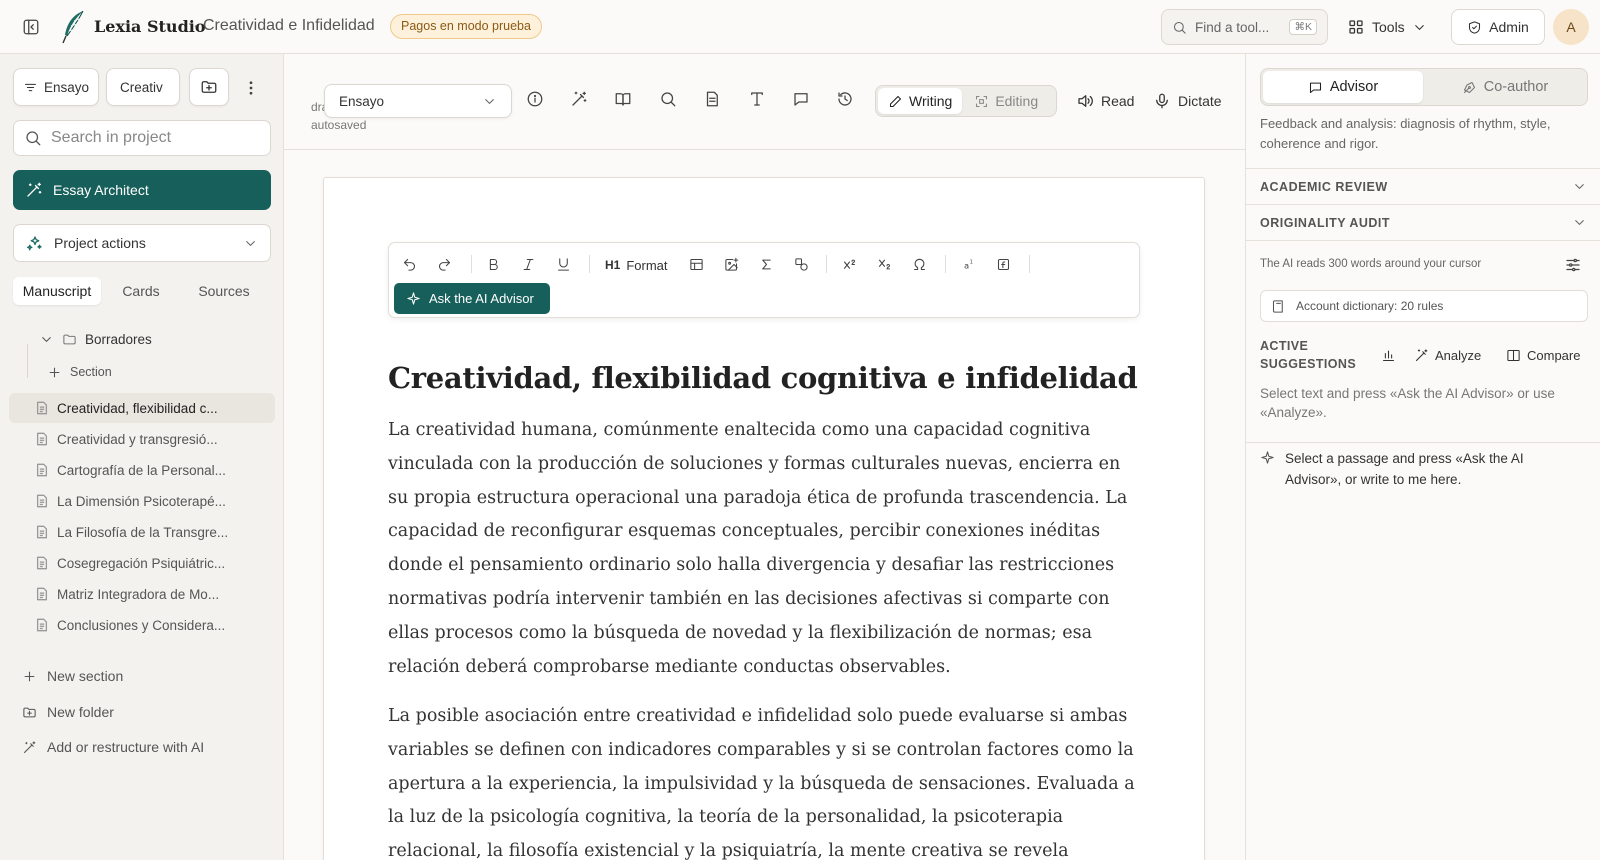  Describe the element at coordinates (142, 339) in the screenshot. I see `folder-borradores: Borradores` at that location.